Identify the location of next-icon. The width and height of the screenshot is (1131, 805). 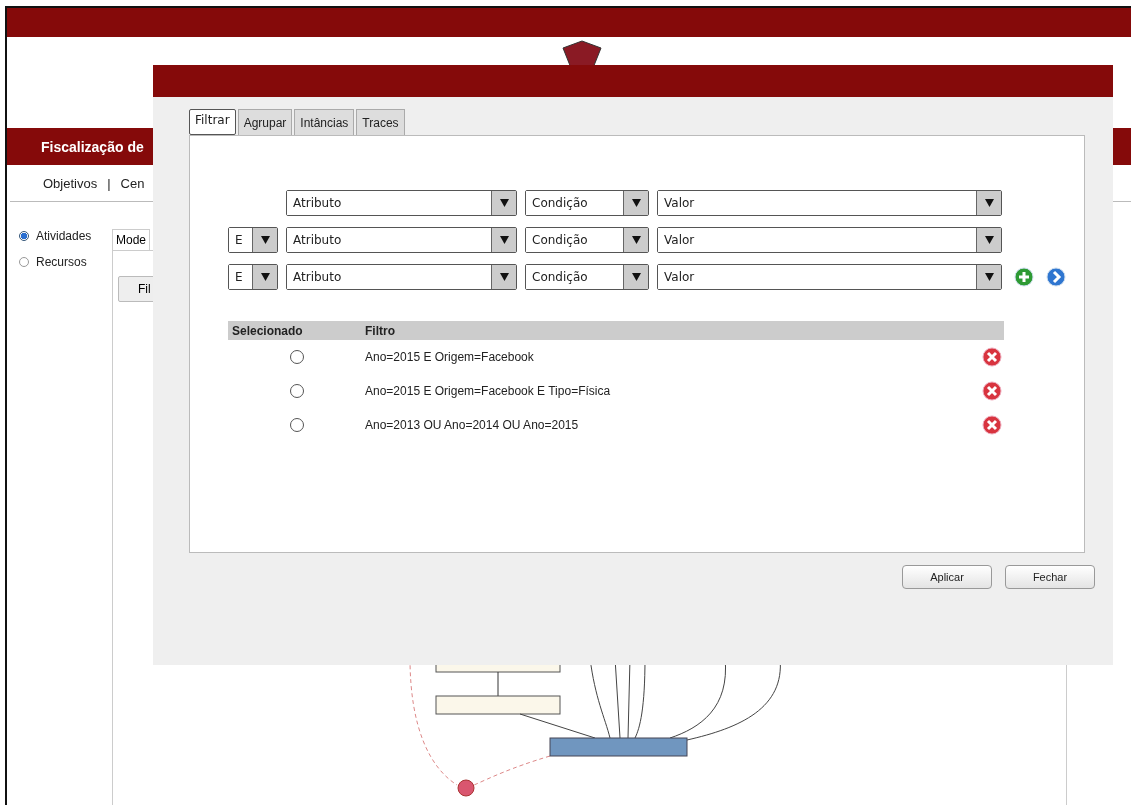
(1056, 276).